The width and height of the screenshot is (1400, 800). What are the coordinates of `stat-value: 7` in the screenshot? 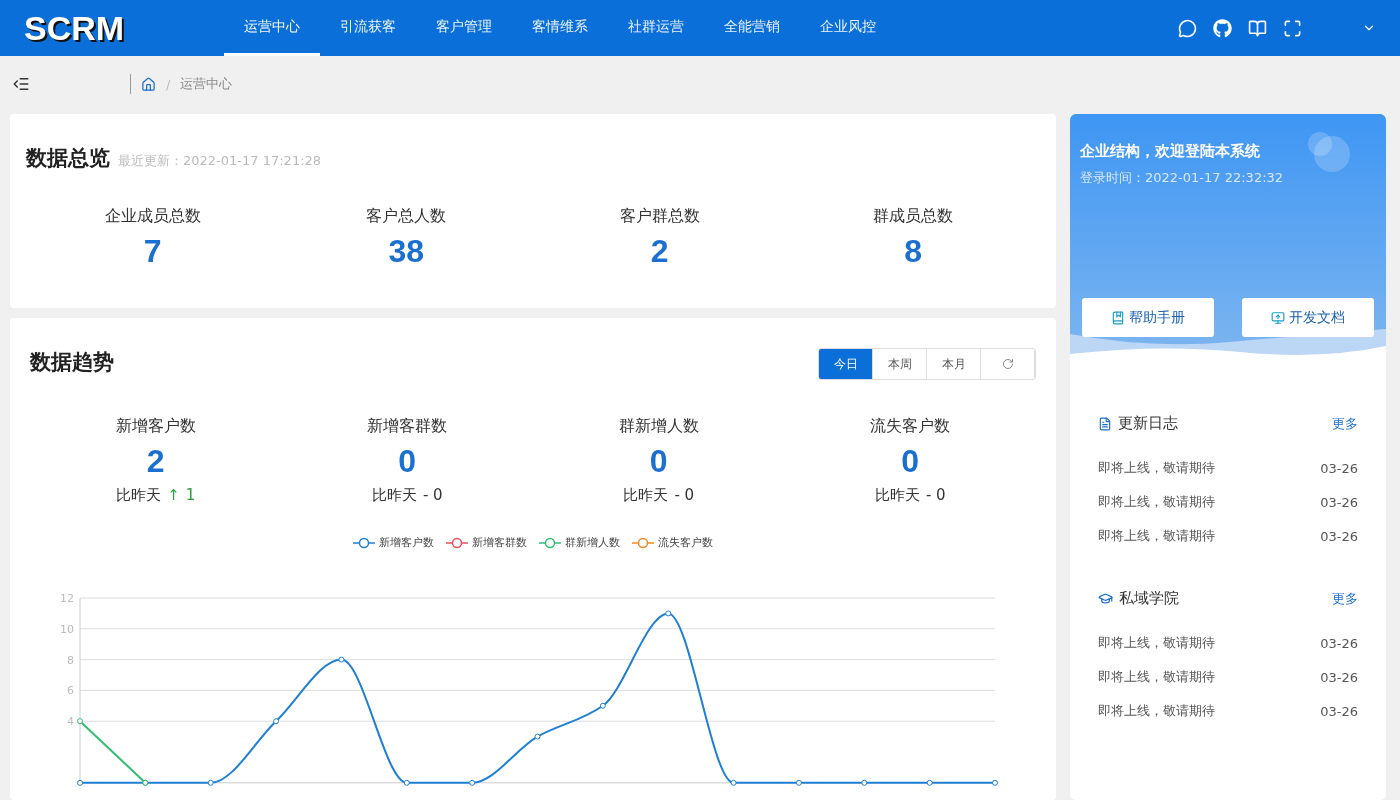 It's located at (152, 251).